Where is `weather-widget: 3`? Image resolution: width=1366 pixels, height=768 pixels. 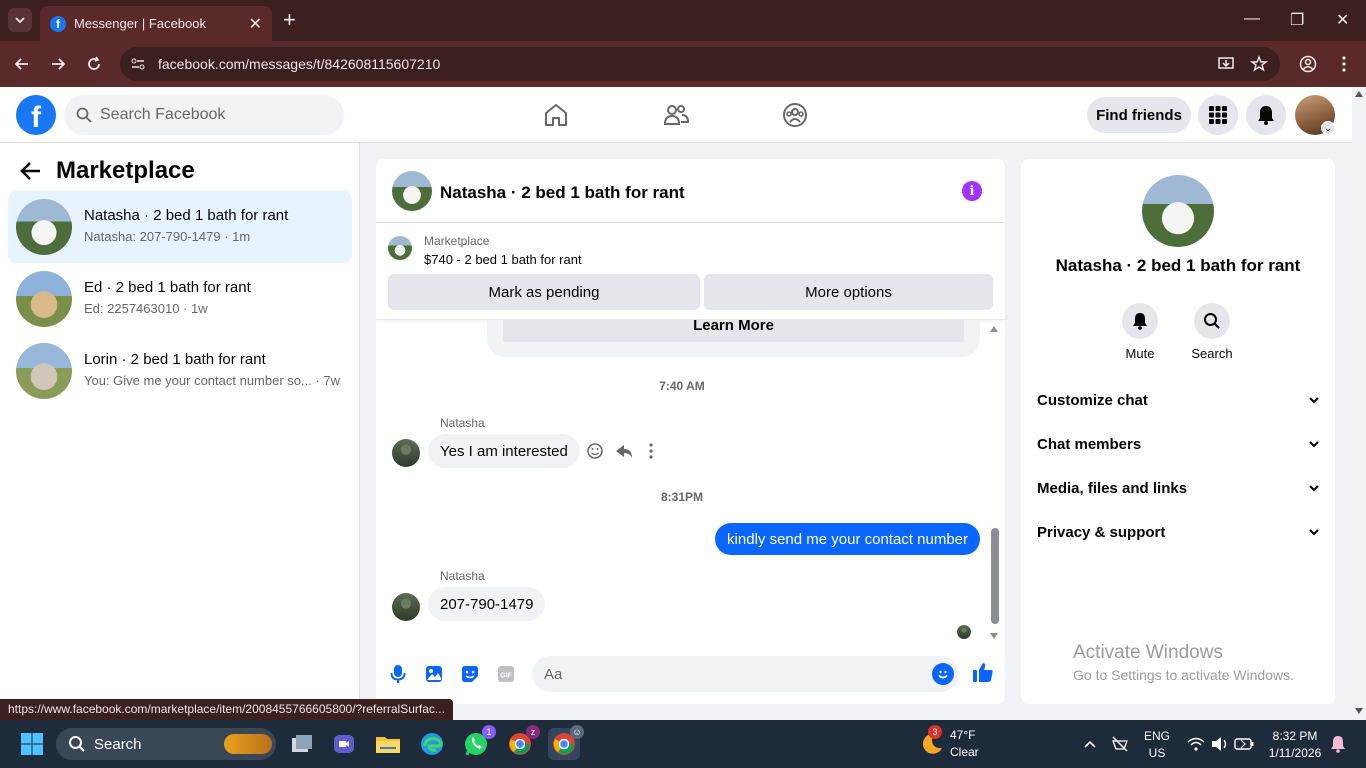
weather-widget: 3 is located at coordinates (932, 742).